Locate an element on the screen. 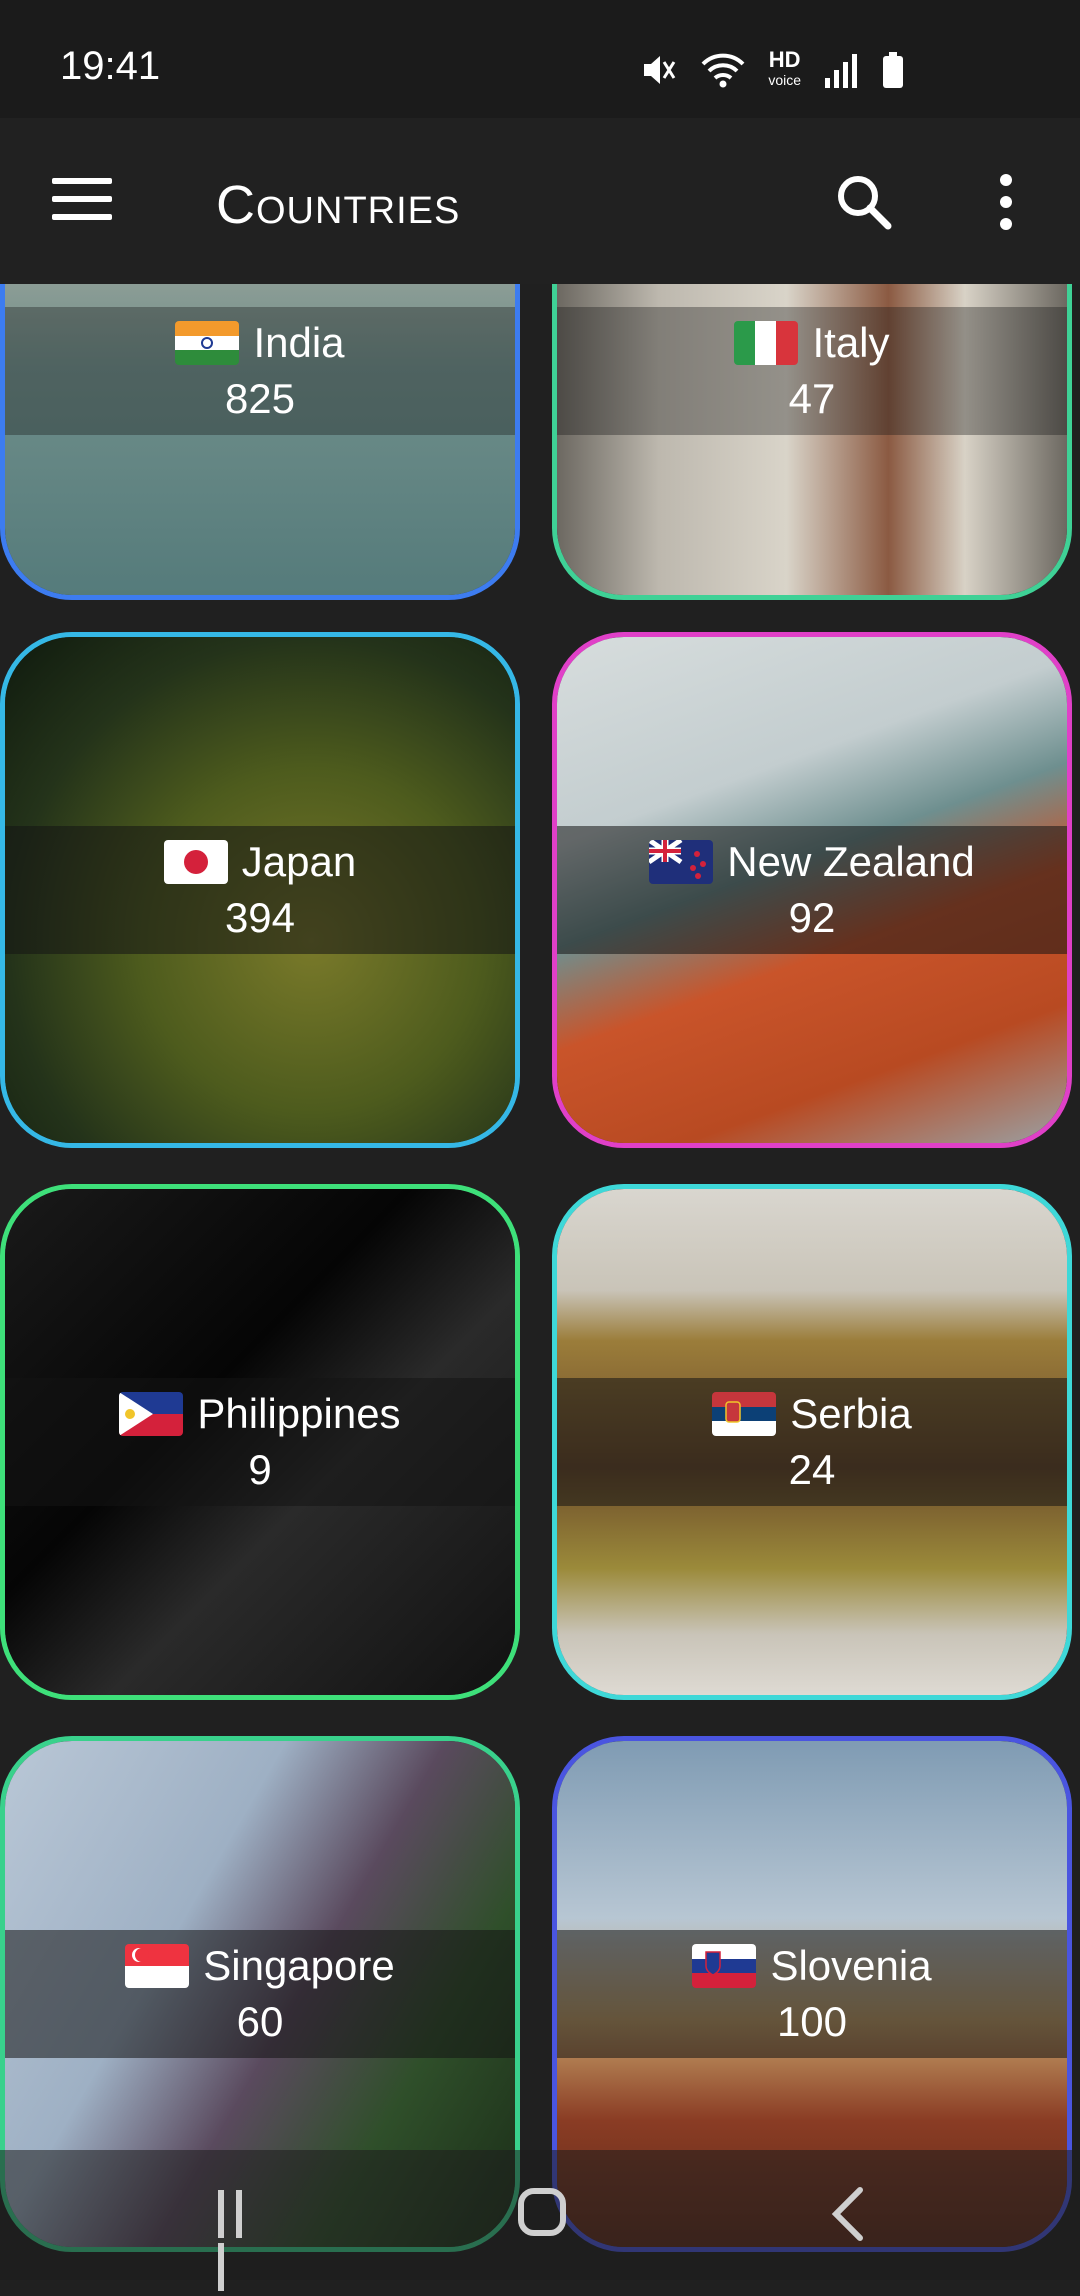  battery-icon is located at coordinates (893, 70).